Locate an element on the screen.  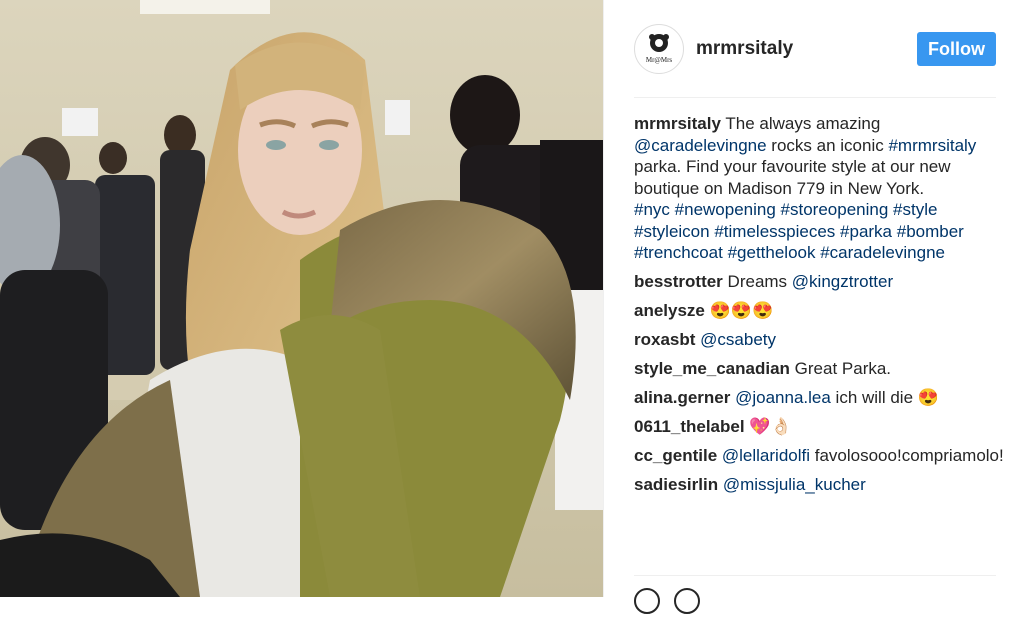
hashtag: #bomber is located at coordinates (930, 231).